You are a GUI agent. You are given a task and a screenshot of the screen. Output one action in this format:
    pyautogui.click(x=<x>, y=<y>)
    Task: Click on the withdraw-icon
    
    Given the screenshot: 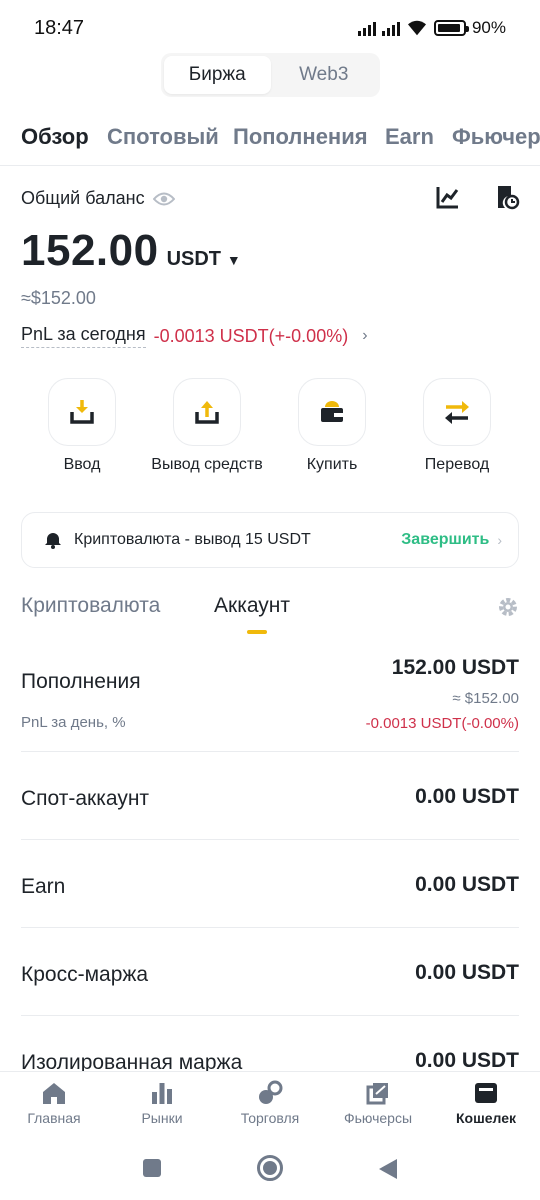 What is the action you would take?
    pyautogui.click(x=207, y=412)
    